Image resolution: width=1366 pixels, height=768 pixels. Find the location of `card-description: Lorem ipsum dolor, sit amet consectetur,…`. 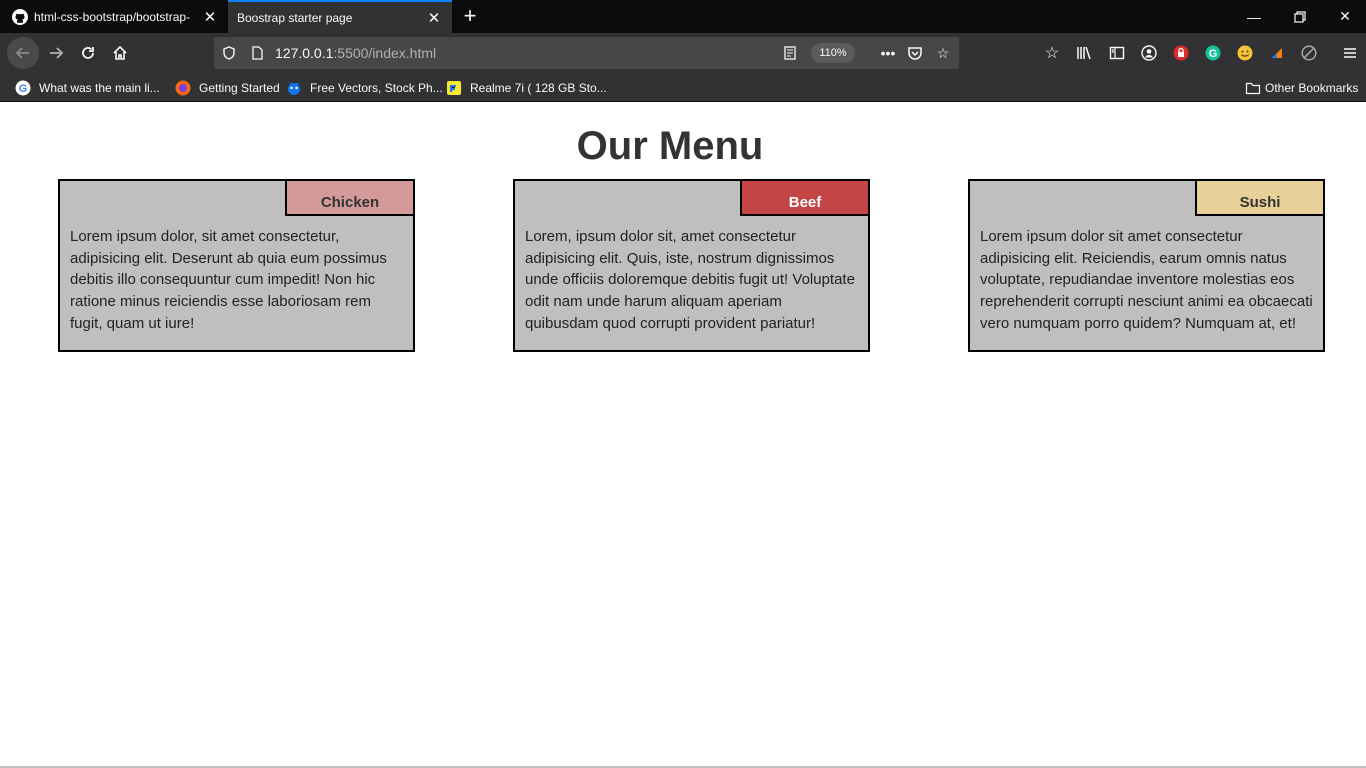

card-description: Lorem ipsum dolor, sit amet consectetur,… is located at coordinates (228, 280).